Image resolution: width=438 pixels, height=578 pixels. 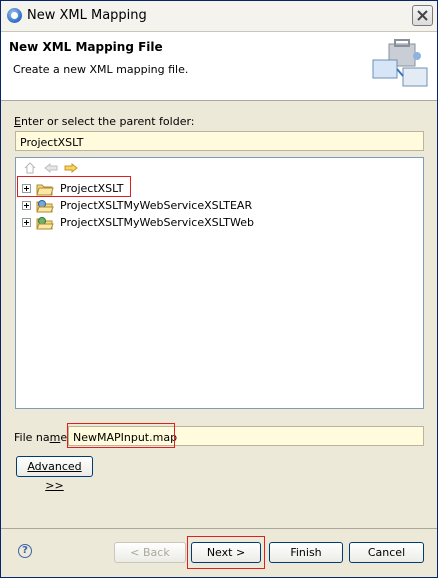 What do you see at coordinates (42, 437) in the screenshot?
I see `file-name-label: File name:` at bounding box center [42, 437].